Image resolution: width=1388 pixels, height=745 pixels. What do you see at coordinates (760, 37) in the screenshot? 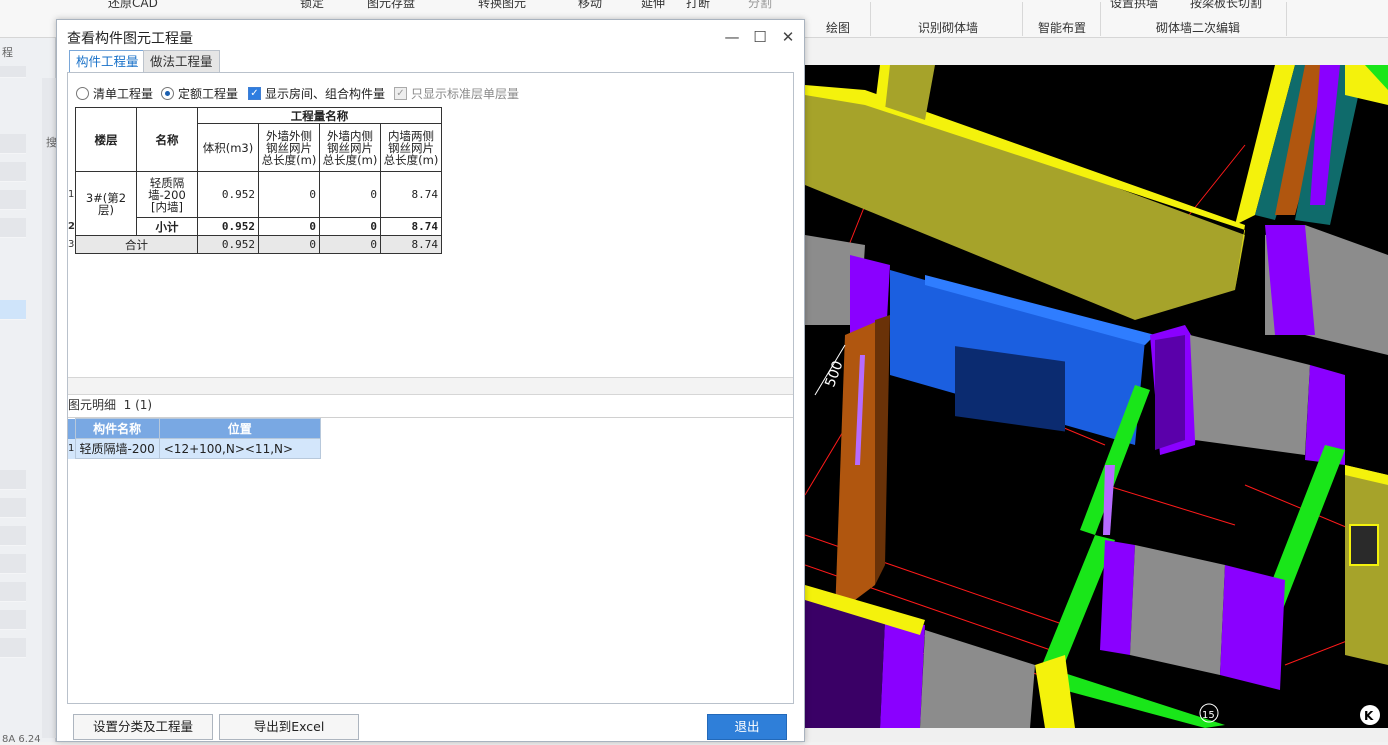
I see `maximize-icon: ☐` at bounding box center [760, 37].